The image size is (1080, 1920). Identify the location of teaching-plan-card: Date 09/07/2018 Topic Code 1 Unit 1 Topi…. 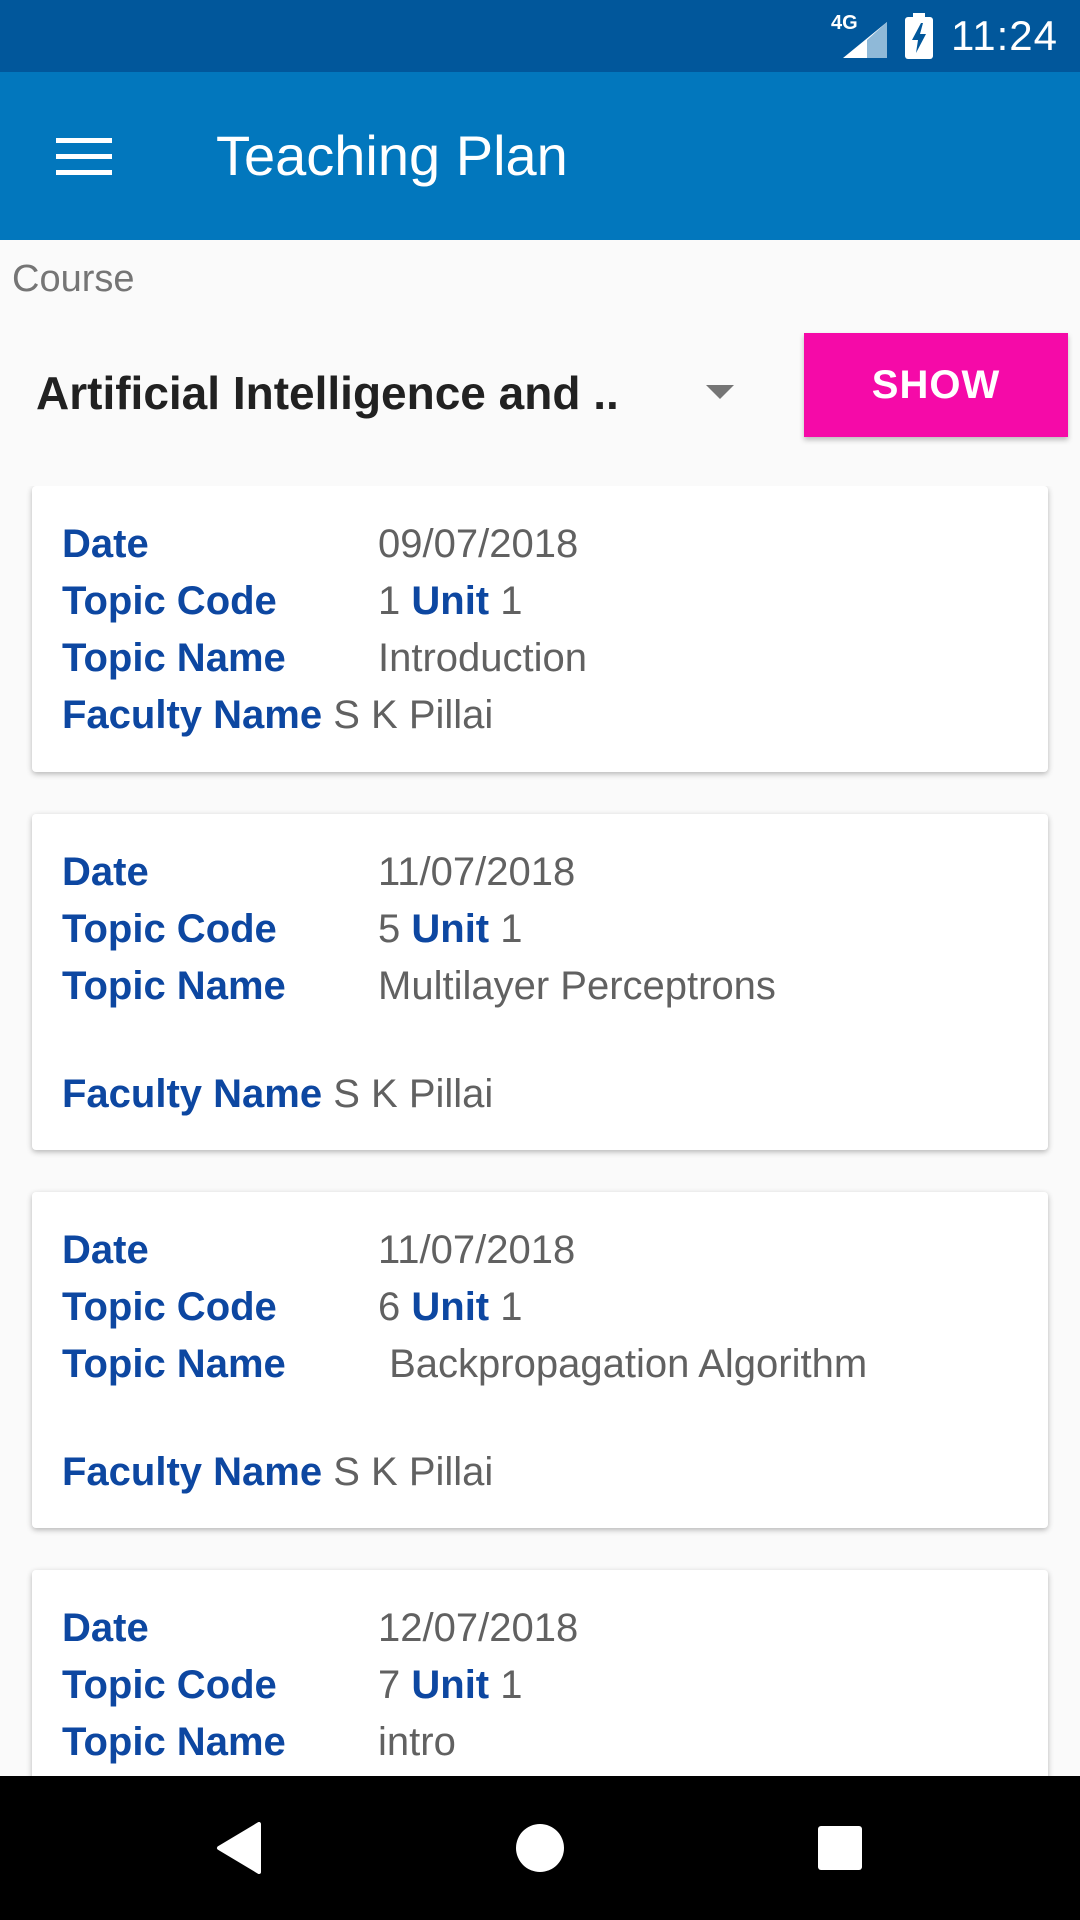
(540, 629).